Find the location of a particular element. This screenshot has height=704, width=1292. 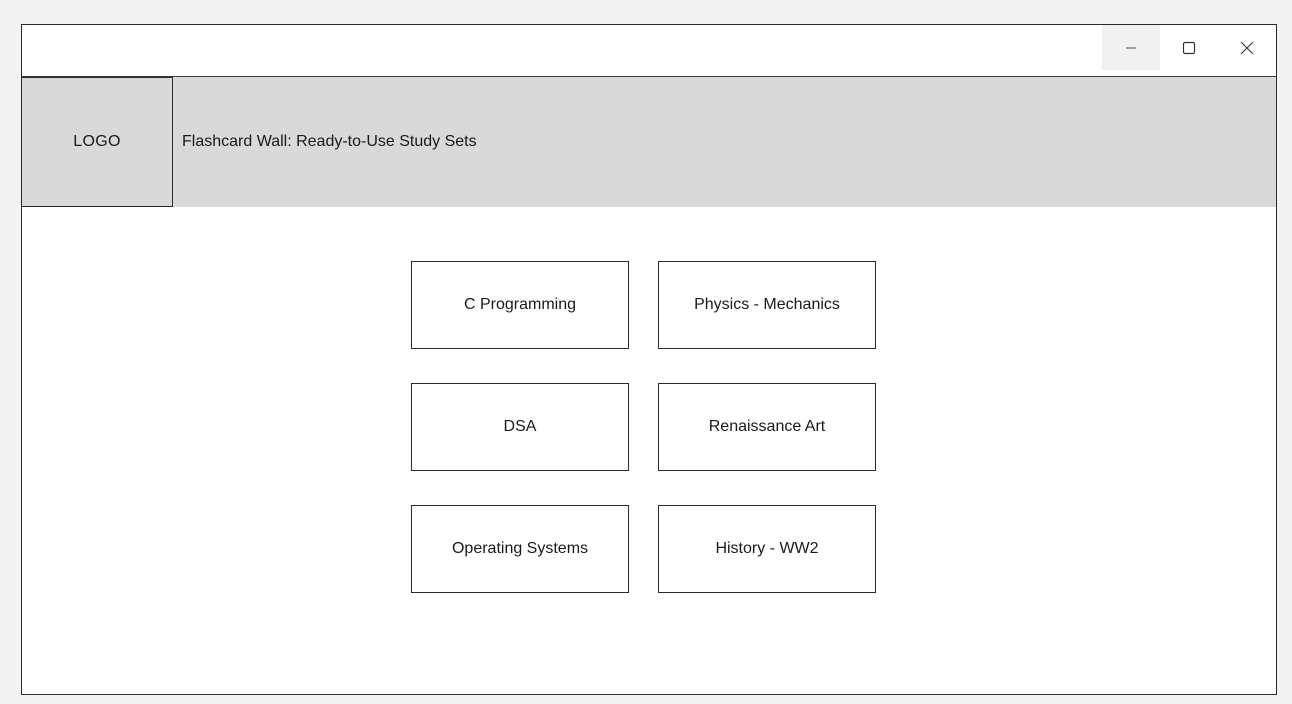

maximize-button is located at coordinates (1189, 47).